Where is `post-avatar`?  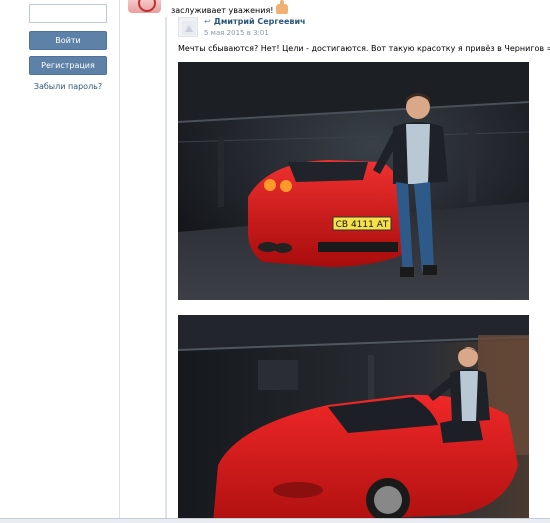 post-avatar is located at coordinates (144, 6).